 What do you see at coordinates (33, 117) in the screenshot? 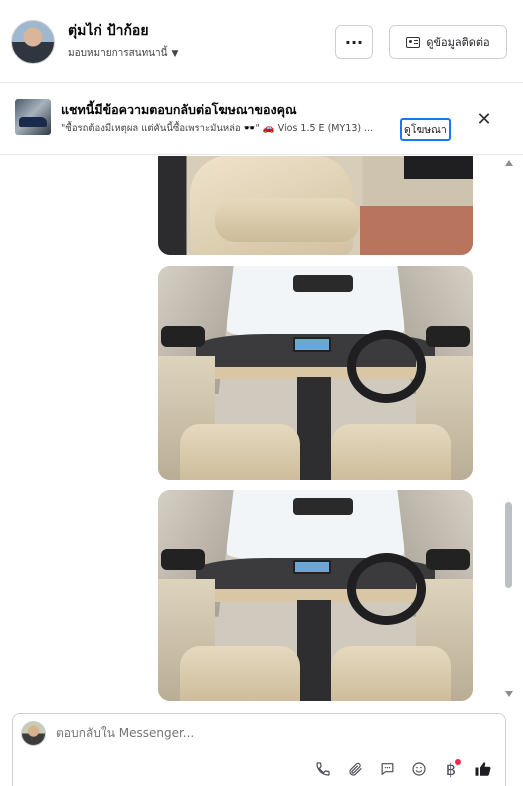
I see `ad-thumbnail` at bounding box center [33, 117].